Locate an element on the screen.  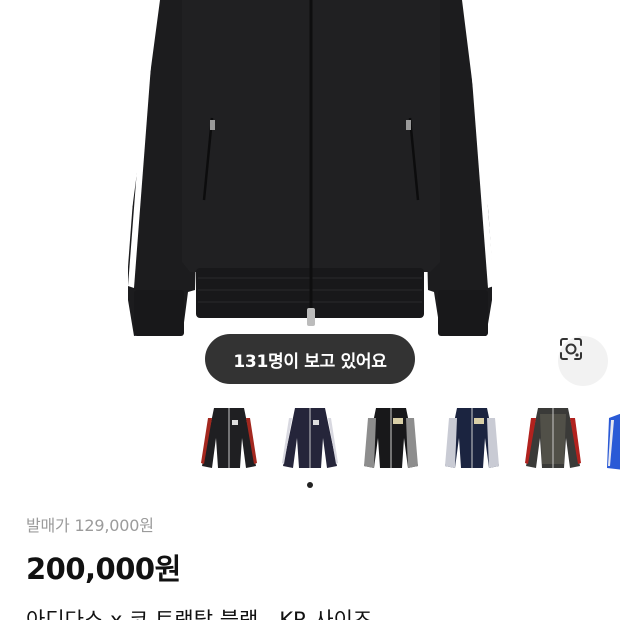
camera-lens-search-icon is located at coordinates (571, 349).